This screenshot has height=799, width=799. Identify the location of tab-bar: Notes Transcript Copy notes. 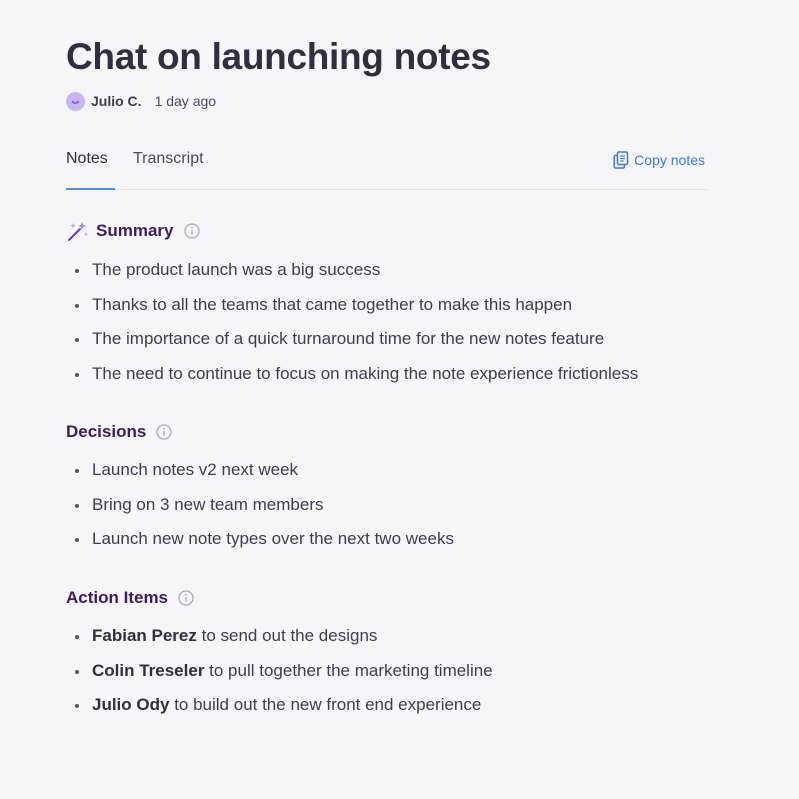
(387, 168).